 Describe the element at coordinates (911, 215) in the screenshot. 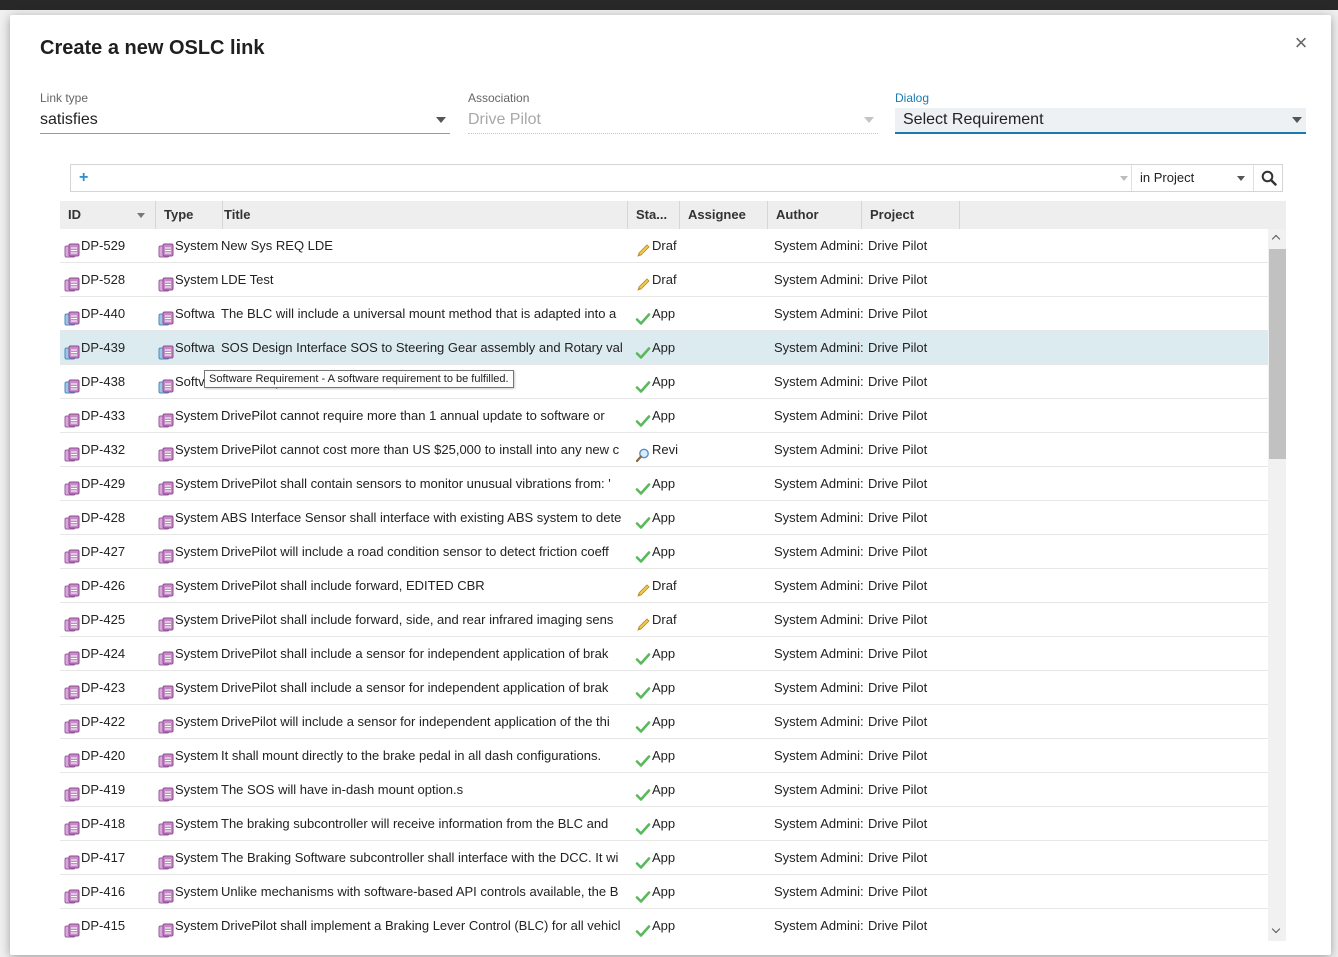

I see `column-header-project: Project` at that location.